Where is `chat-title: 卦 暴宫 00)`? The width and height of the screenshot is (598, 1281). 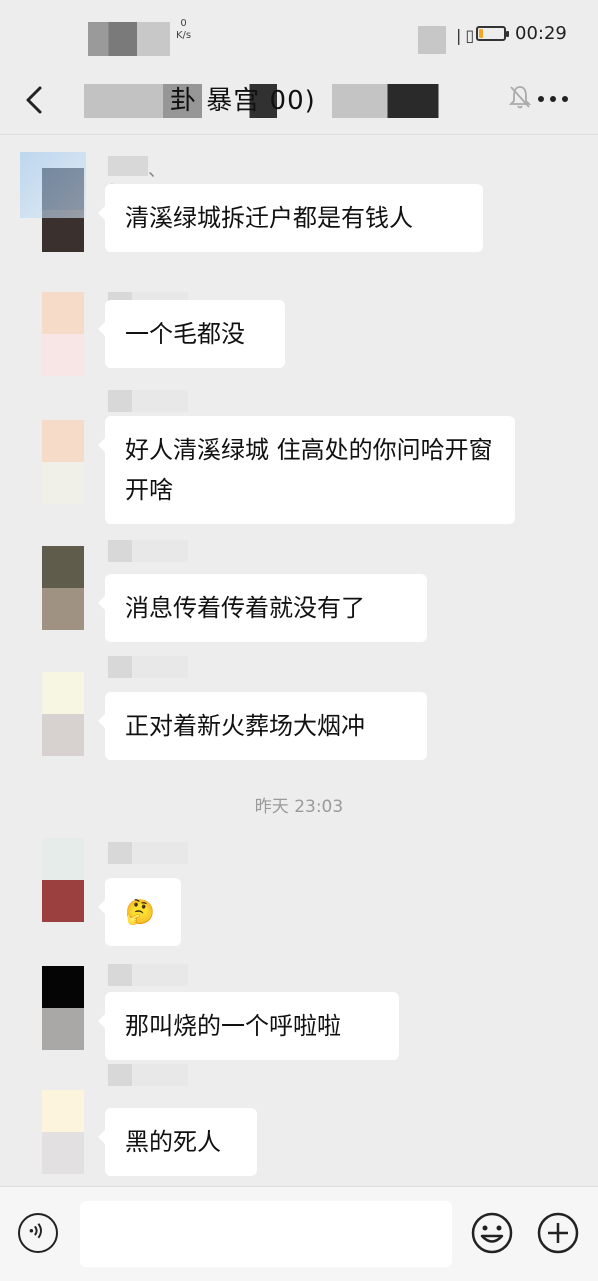 chat-title: 卦 暴宫 00) is located at coordinates (243, 98).